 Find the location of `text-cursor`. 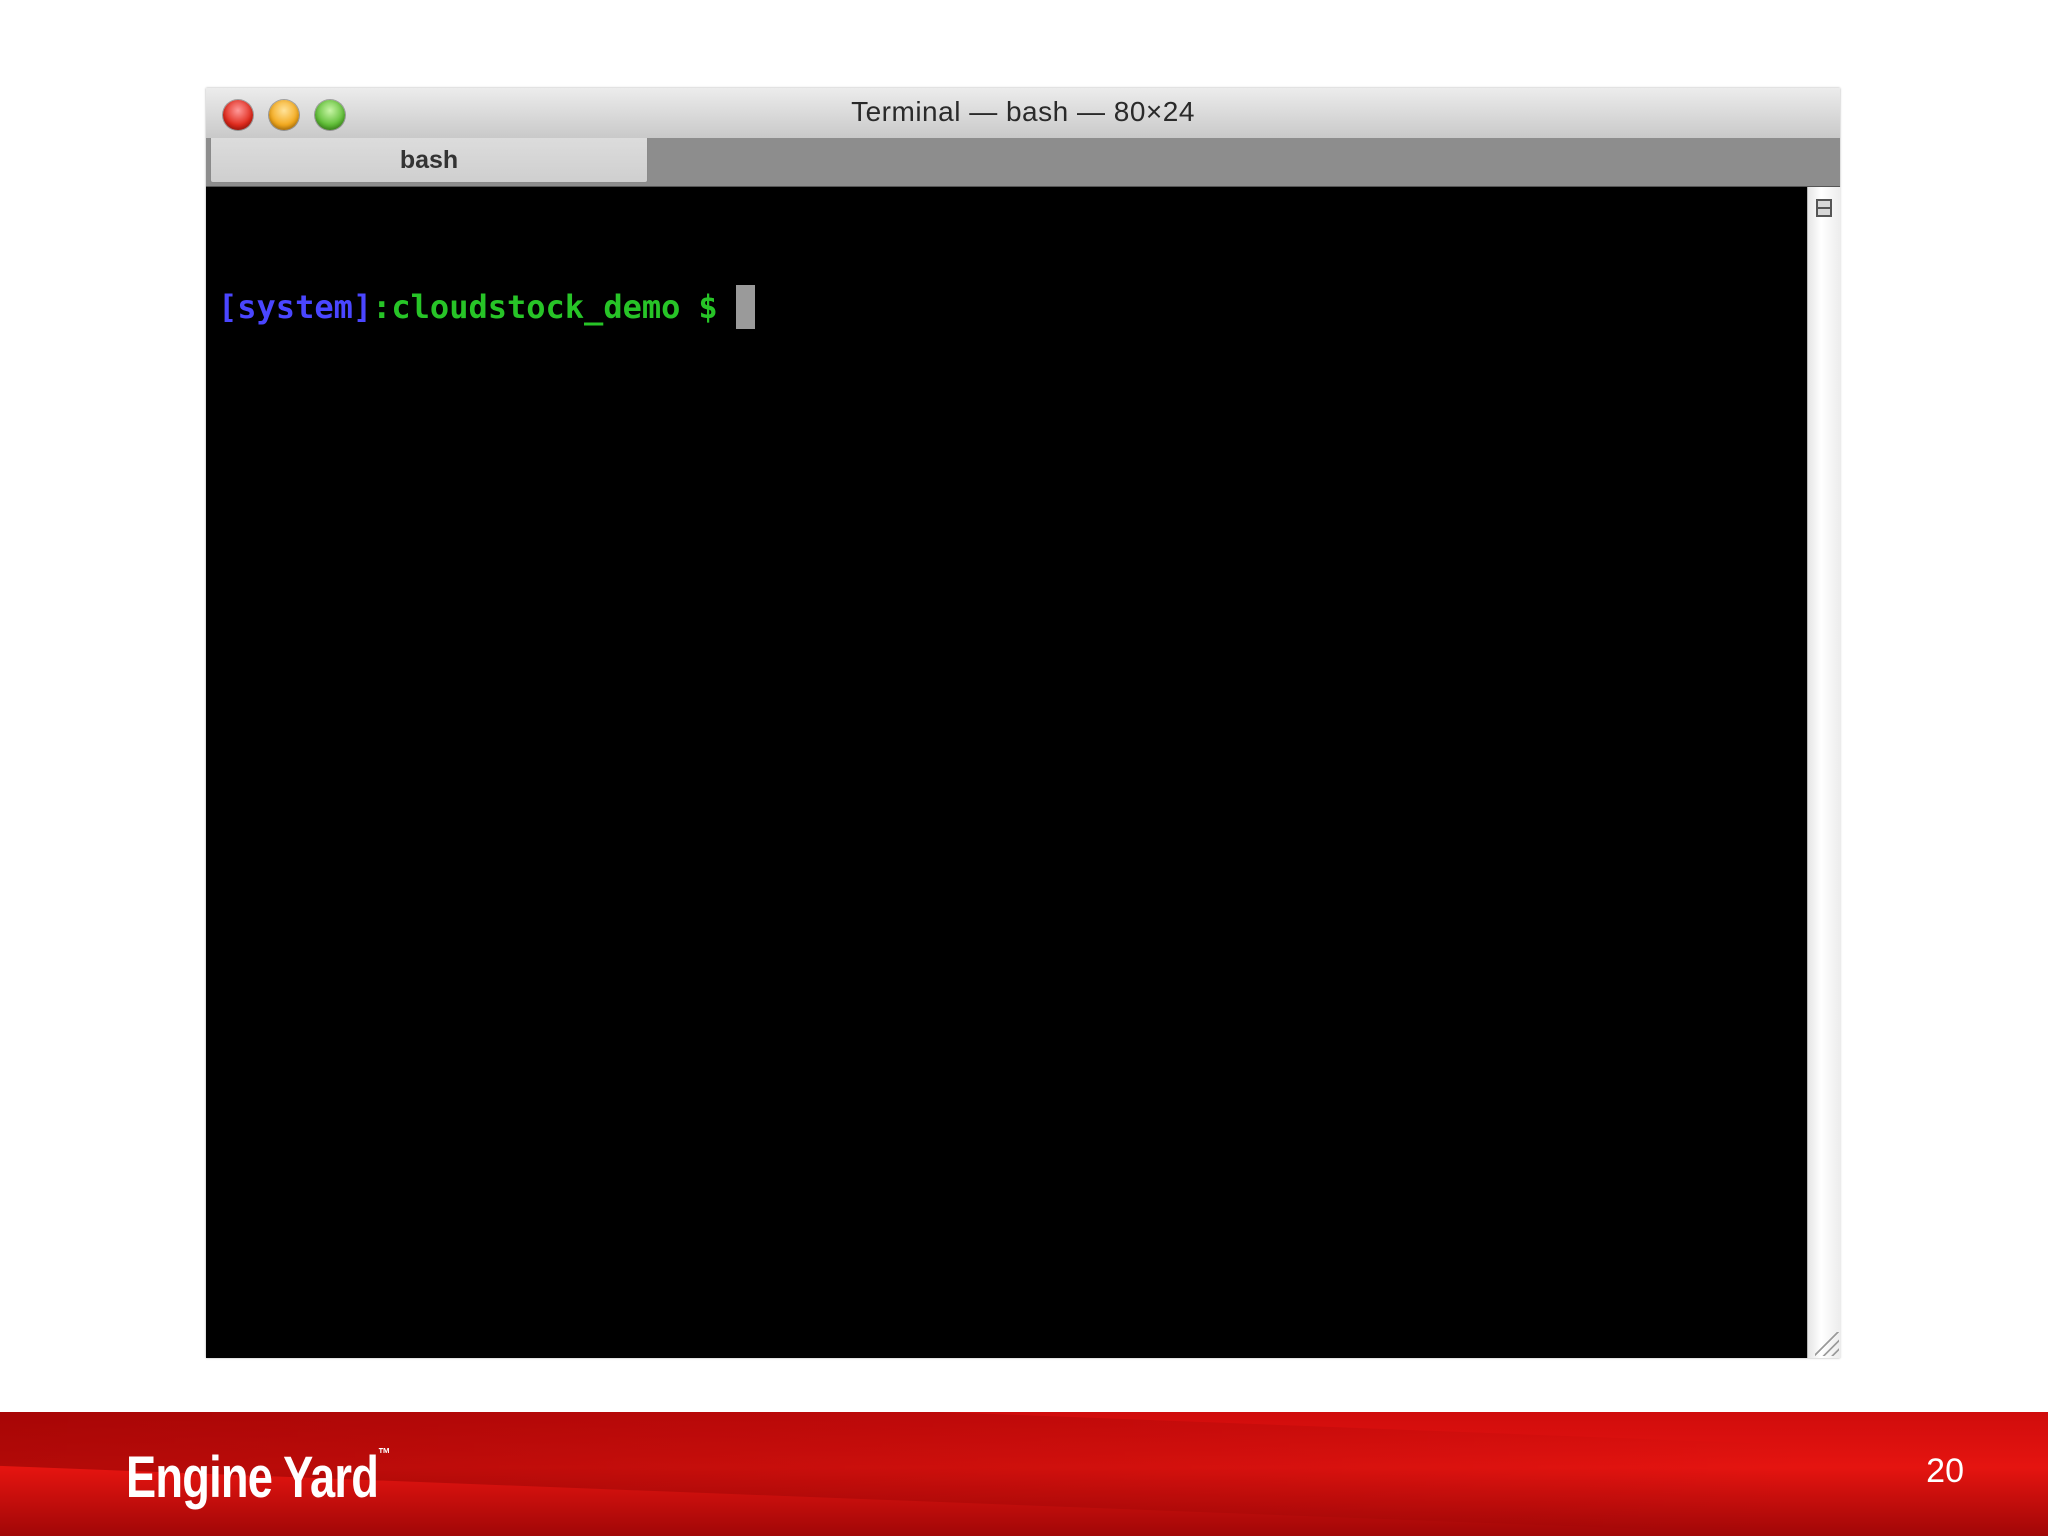

text-cursor is located at coordinates (745, 307).